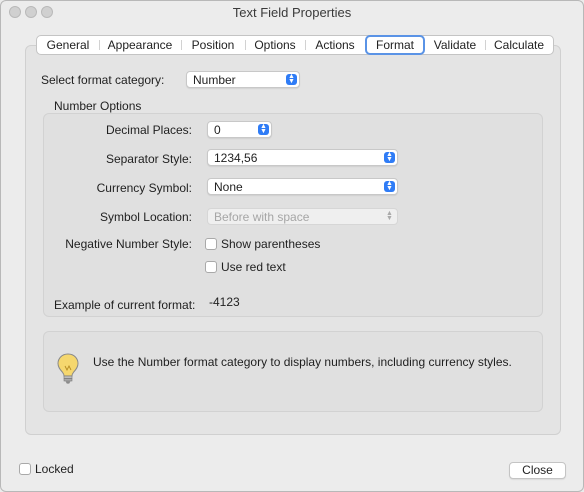 Image resolution: width=584 pixels, height=492 pixels. Describe the element at coordinates (236, 158) in the screenshot. I see `separator-style-value: 1234,56` at that location.